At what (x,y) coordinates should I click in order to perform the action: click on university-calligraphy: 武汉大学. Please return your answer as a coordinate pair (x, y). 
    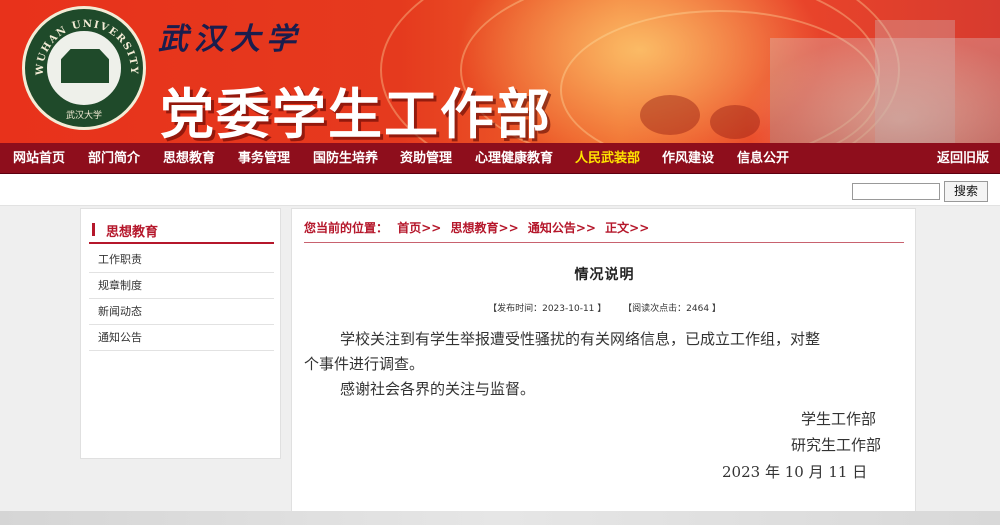
    Looking at the image, I should click on (230, 39).